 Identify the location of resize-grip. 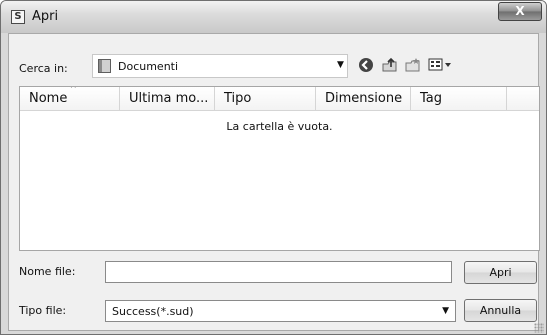
(539, 328).